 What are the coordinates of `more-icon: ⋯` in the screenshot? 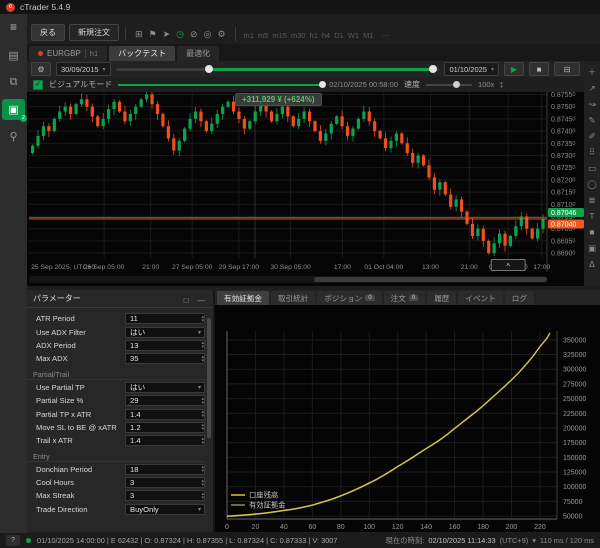 It's located at (386, 35).